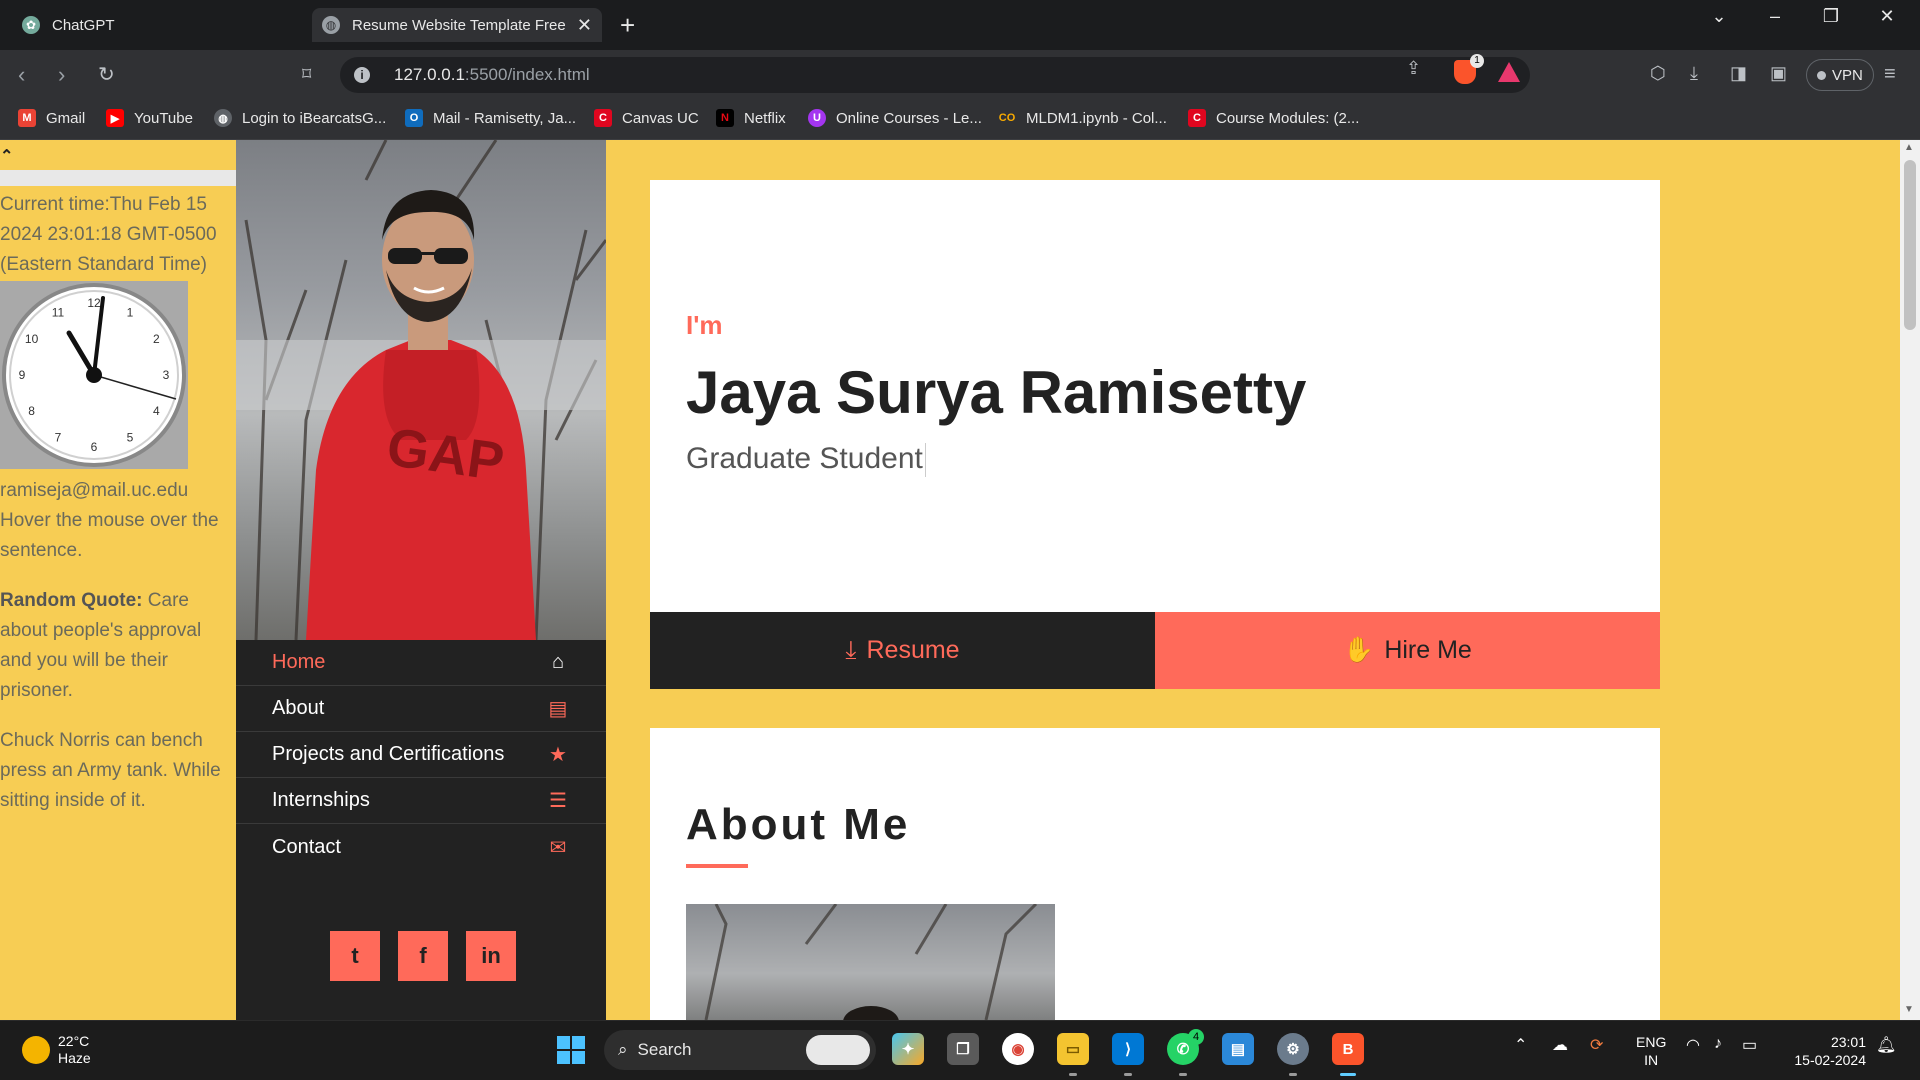 The image size is (1920, 1080). Describe the element at coordinates (6, 157) in the screenshot. I see `scroll-top-icon: ⌃` at that location.